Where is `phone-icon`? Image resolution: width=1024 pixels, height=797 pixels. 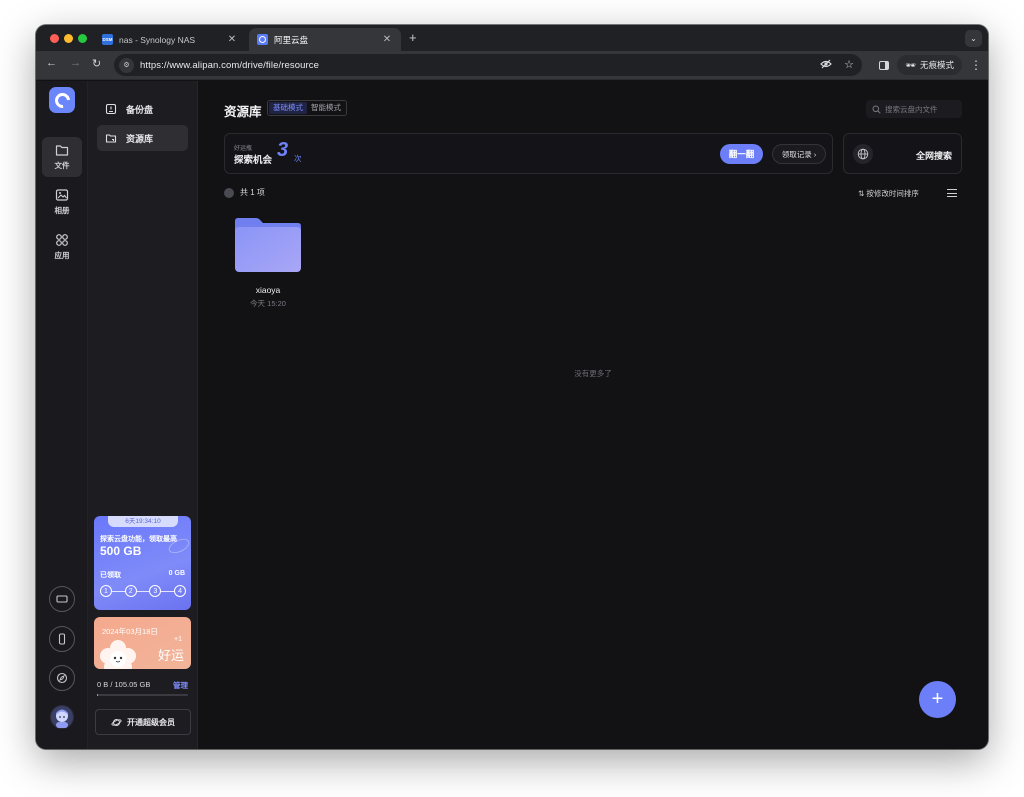
phone-icon is located at coordinates (62, 639).